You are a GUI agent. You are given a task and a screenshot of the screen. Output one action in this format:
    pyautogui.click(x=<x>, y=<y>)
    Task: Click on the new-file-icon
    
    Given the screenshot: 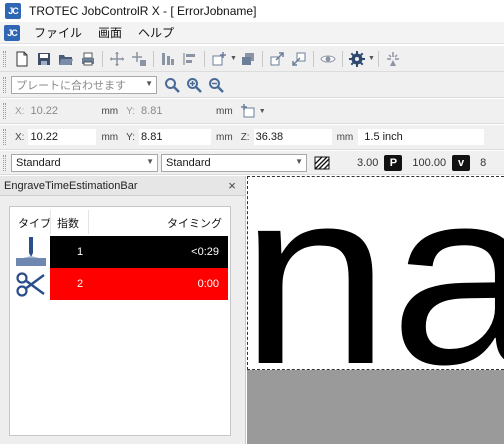 What is the action you would take?
    pyautogui.click(x=22, y=59)
    